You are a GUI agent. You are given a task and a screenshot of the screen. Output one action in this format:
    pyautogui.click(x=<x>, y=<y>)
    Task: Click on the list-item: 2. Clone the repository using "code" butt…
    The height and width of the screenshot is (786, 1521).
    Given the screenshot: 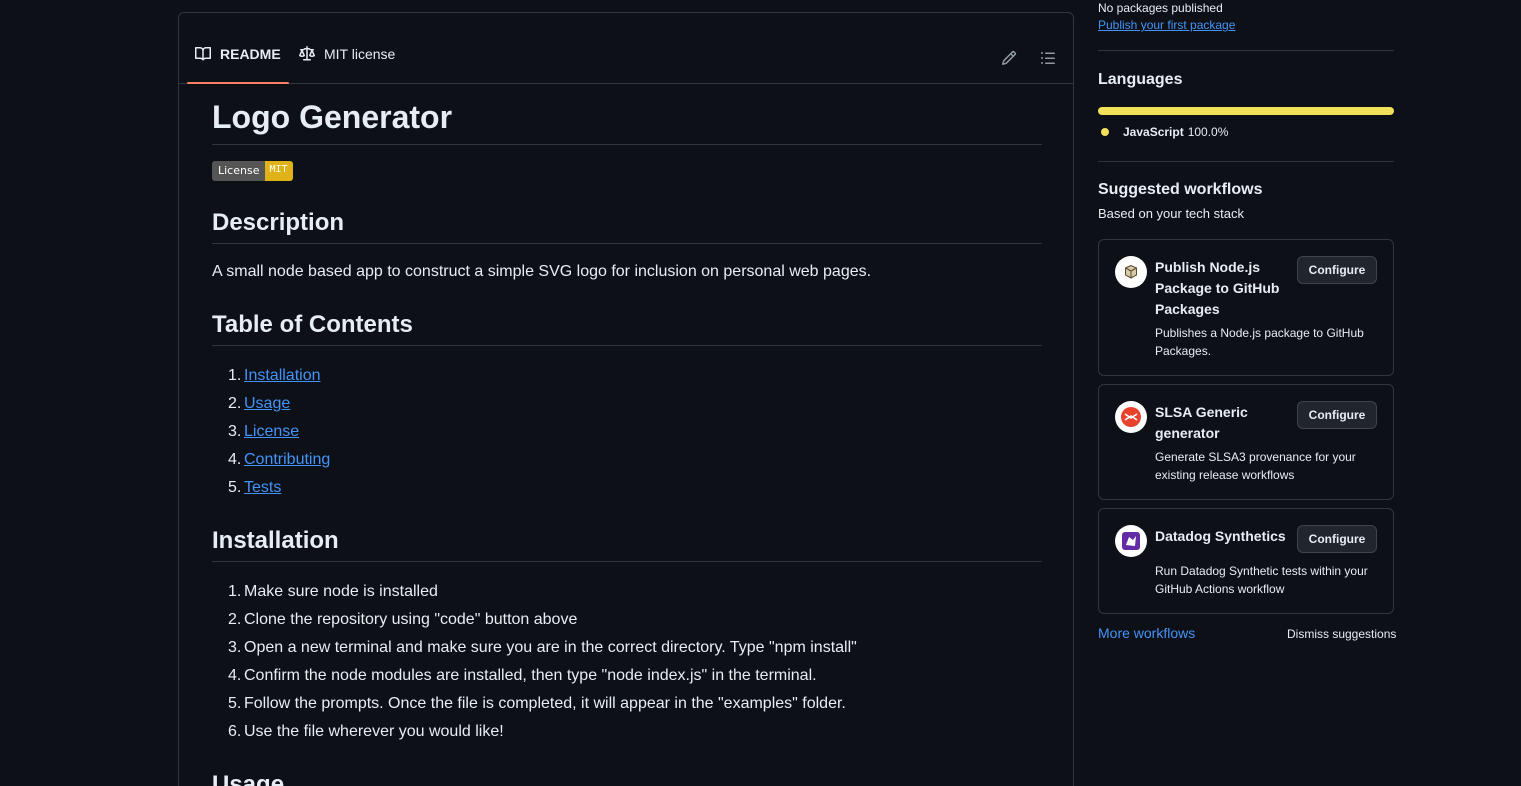 What is the action you would take?
    pyautogui.click(x=403, y=619)
    